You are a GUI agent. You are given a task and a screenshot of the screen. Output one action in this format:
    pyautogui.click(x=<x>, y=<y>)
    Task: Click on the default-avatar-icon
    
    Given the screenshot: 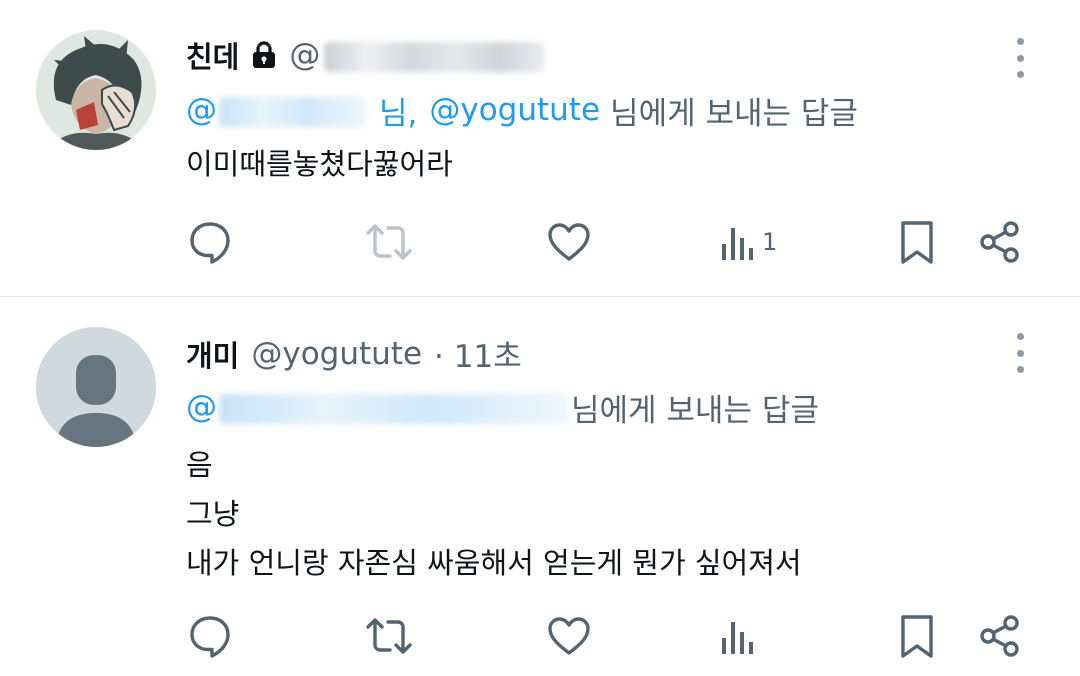 What is the action you would take?
    pyautogui.click(x=96, y=387)
    